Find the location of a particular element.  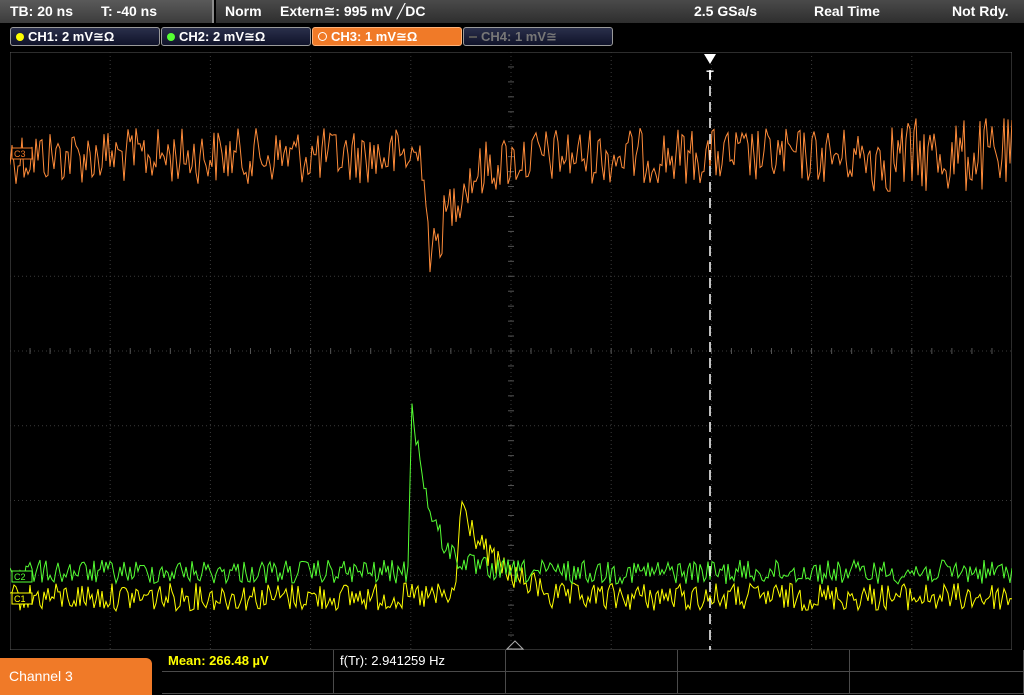

selected-channel-label: Channel 3 is located at coordinates (76, 676).